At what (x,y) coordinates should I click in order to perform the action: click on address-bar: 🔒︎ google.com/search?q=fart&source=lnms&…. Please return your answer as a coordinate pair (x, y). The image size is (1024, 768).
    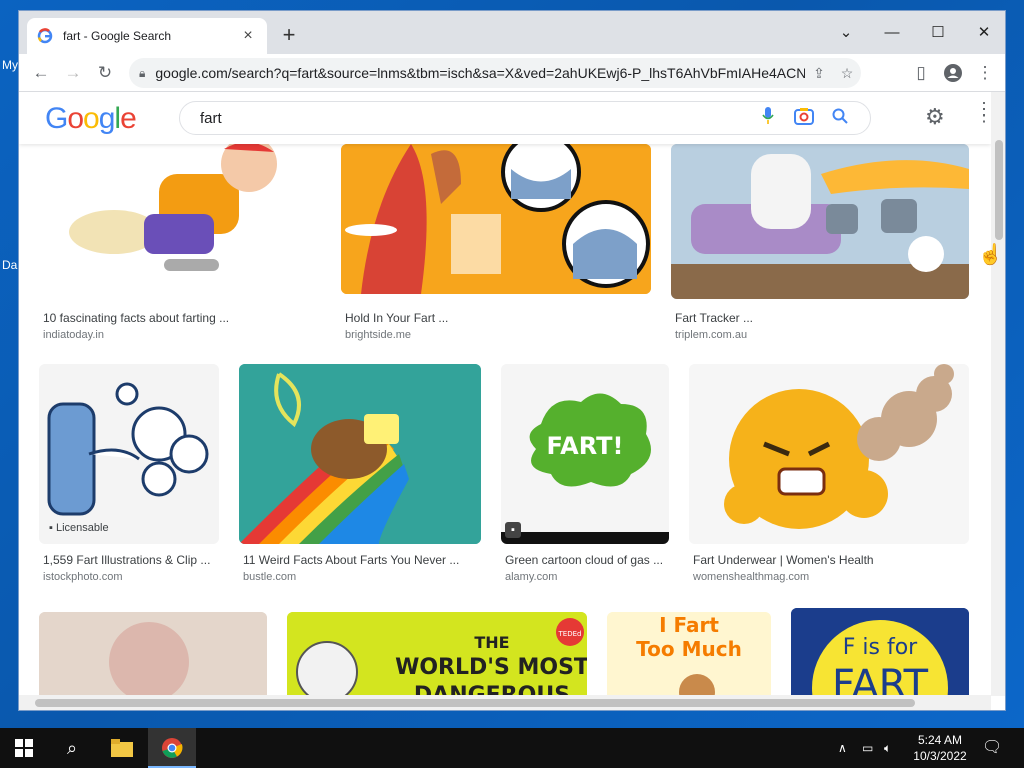
    Looking at the image, I should click on (495, 73).